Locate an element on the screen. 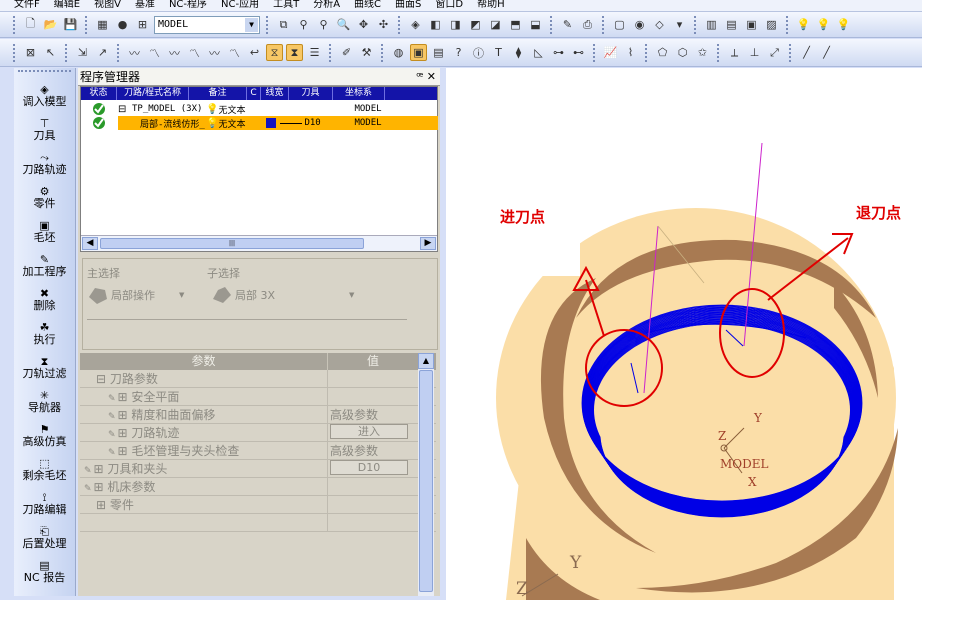  curve-1-icon: 〰 is located at coordinates (134, 52).